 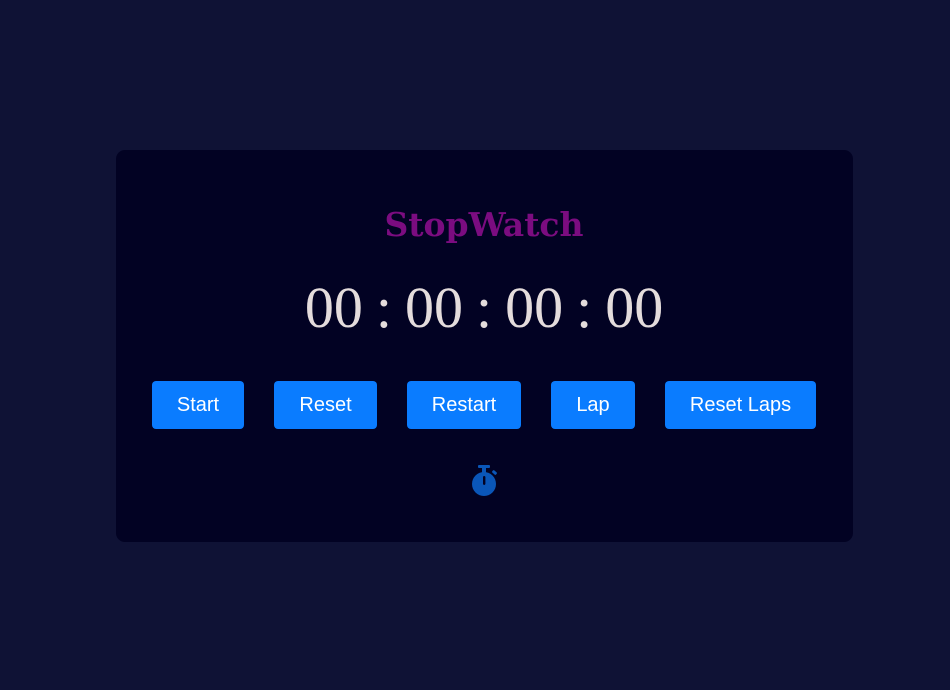 I want to click on seconds-value: 00, so click(x=534, y=307).